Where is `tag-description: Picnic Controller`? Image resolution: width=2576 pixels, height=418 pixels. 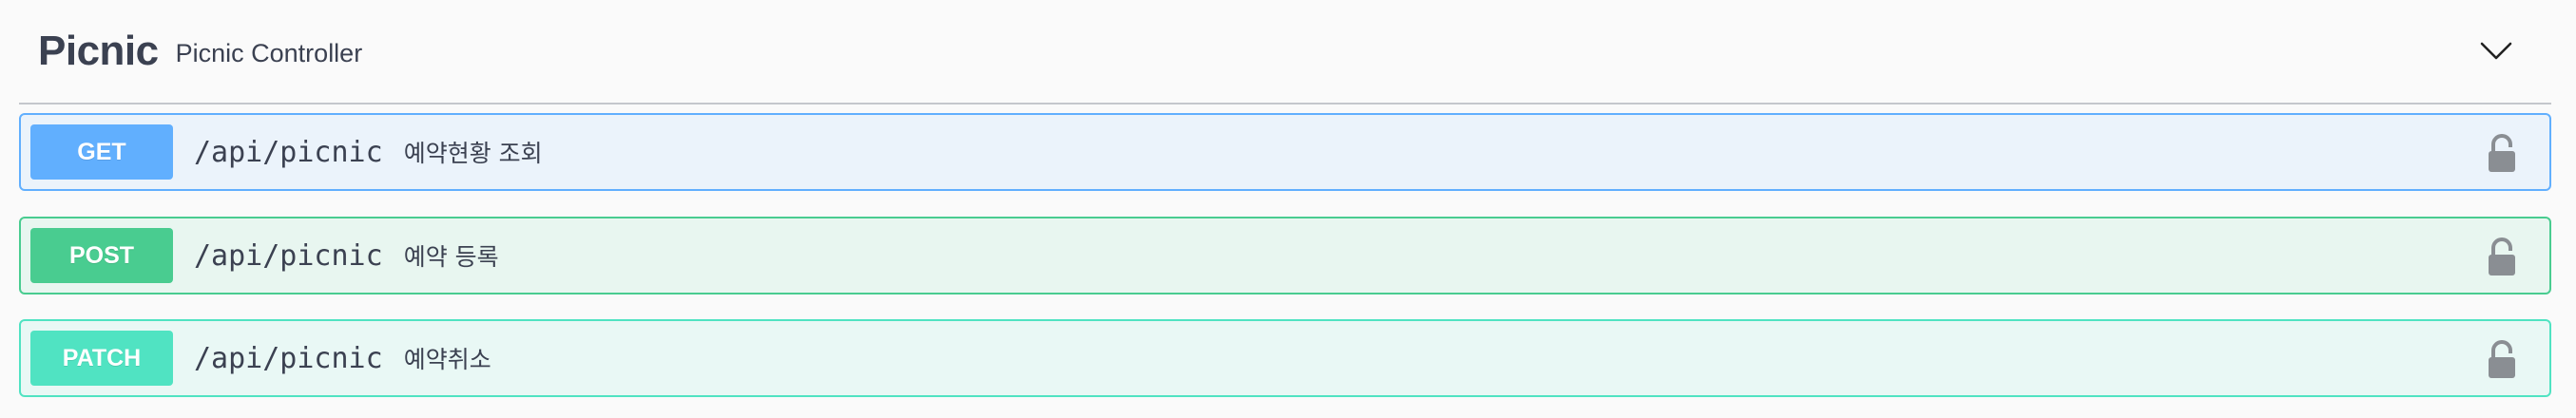
tag-description: Picnic Controller is located at coordinates (269, 52).